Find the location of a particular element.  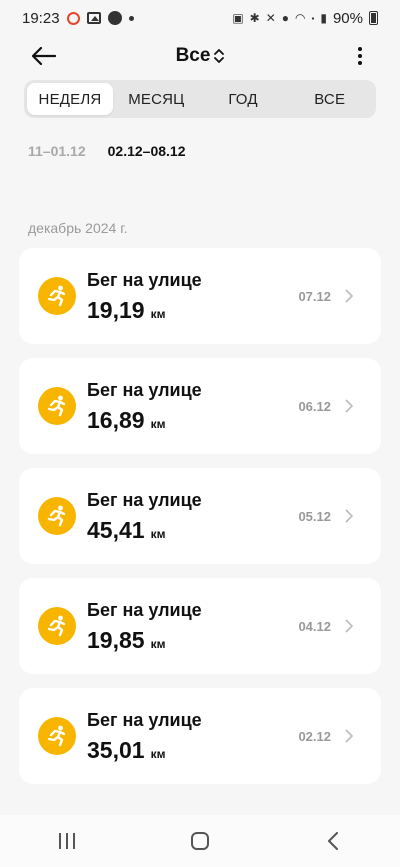

tab-month: МЕСЯЦ is located at coordinates (156, 99).